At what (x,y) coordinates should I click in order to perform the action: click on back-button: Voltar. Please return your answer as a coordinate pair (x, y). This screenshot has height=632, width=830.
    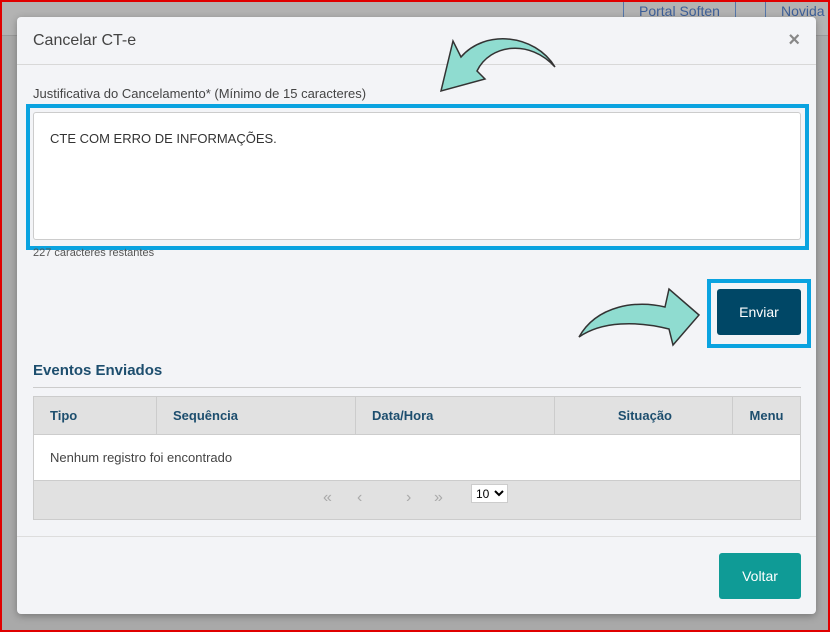
    Looking at the image, I should click on (760, 576).